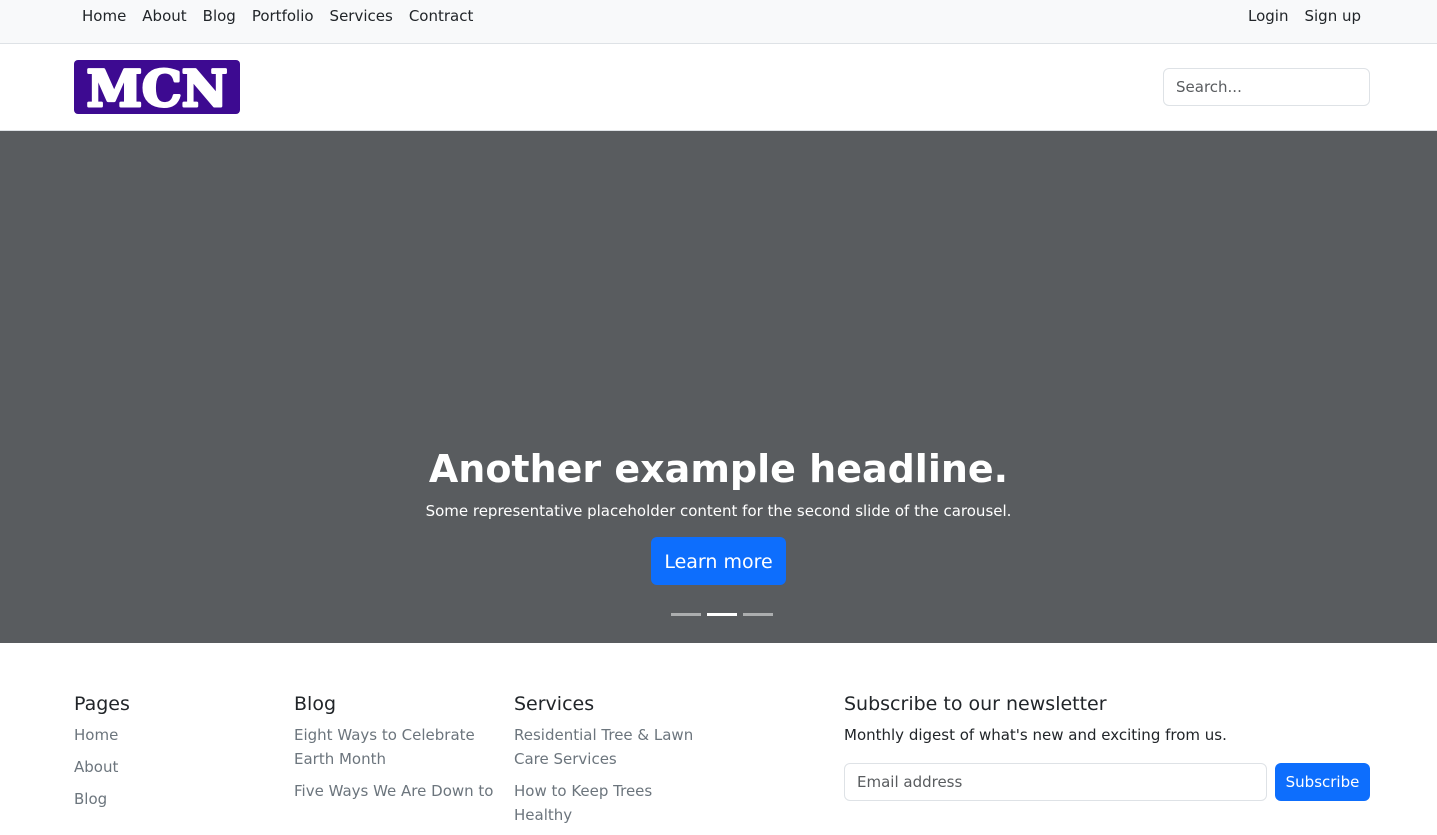 The width and height of the screenshot is (1437, 835). I want to click on footer-services-link-2: How to Keep Trees Healthy, so click(614, 803).